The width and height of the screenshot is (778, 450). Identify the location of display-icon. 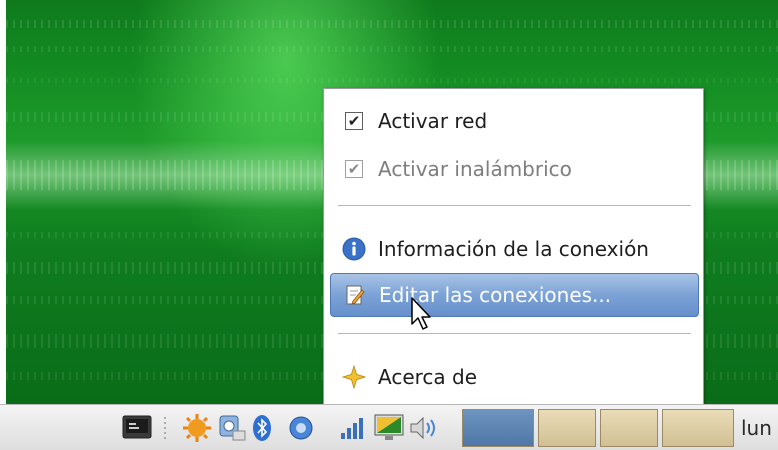
(390, 428).